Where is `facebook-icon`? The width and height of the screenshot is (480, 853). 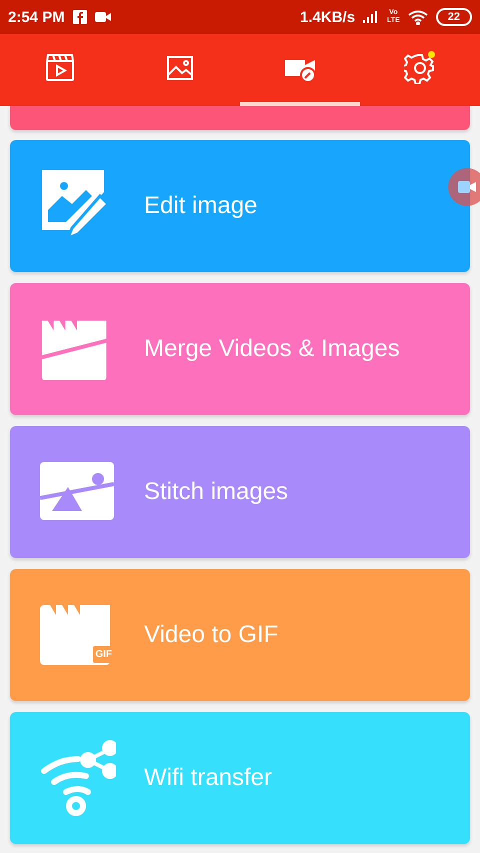 facebook-icon is located at coordinates (79, 17).